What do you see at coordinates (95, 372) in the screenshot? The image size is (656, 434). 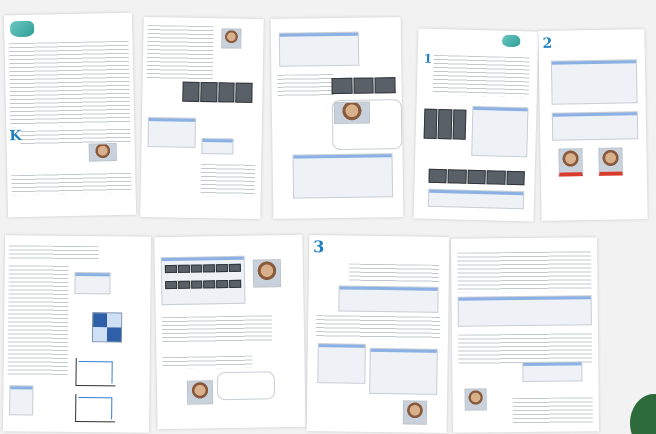 I see `accuracy-plot` at bounding box center [95, 372].